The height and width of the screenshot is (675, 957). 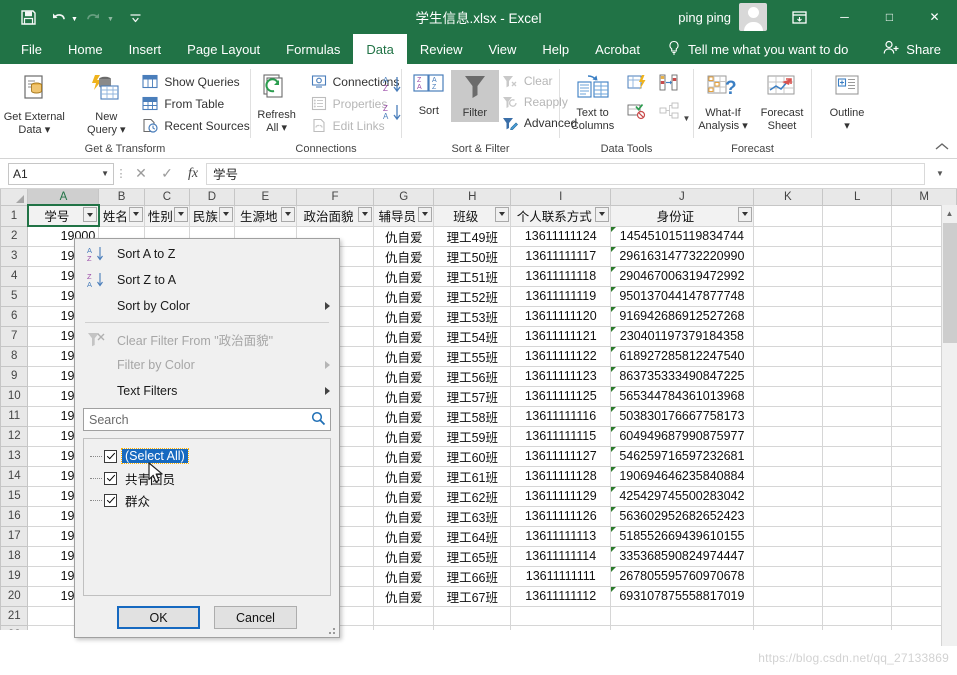 What do you see at coordinates (196, 103) in the screenshot?
I see `from-table-button: From Table` at bounding box center [196, 103].